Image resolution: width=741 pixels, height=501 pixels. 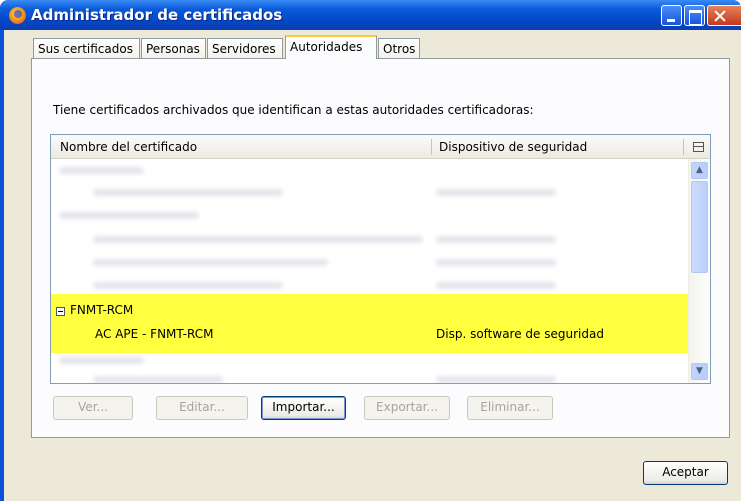 What do you see at coordinates (699, 227) in the screenshot?
I see `scroll-thumb` at bounding box center [699, 227].